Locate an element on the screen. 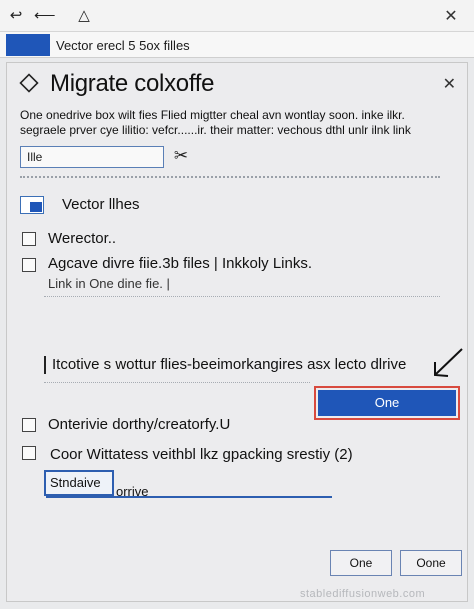  back-icon: ↩ is located at coordinates (16, 16).